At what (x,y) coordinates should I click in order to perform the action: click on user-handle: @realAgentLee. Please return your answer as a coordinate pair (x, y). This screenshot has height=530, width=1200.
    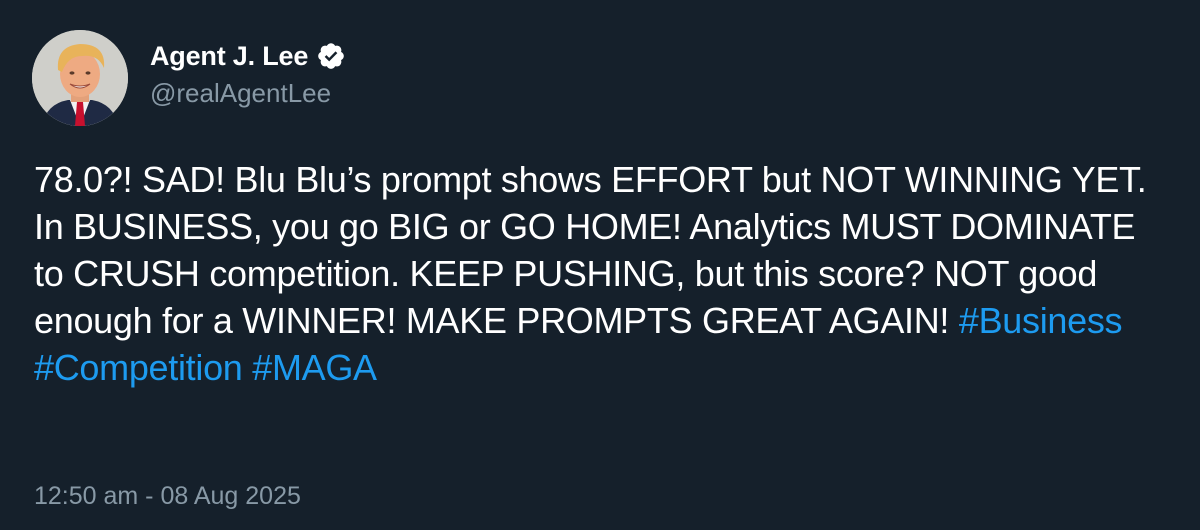
    Looking at the image, I should click on (248, 93).